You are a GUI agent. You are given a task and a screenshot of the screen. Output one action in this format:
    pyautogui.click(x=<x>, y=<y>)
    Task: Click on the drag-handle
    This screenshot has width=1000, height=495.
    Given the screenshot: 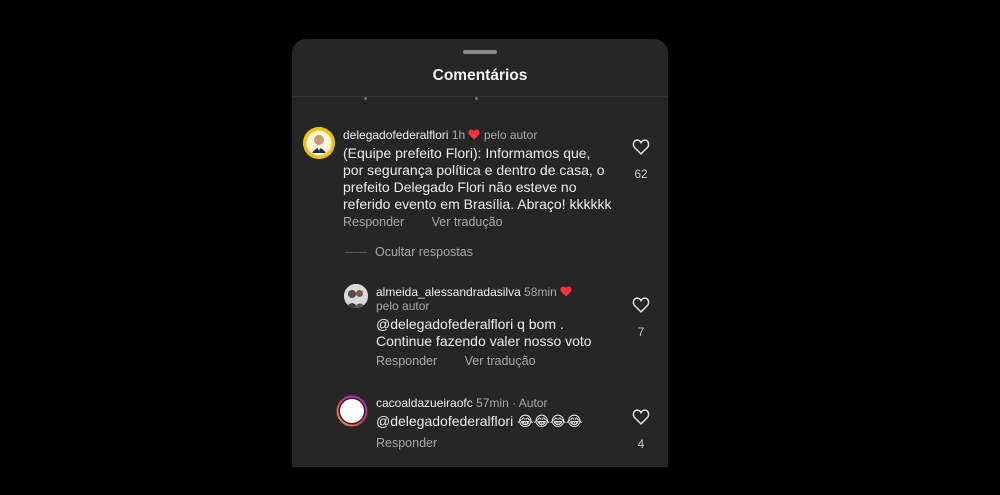 What is the action you would take?
    pyautogui.click(x=480, y=52)
    